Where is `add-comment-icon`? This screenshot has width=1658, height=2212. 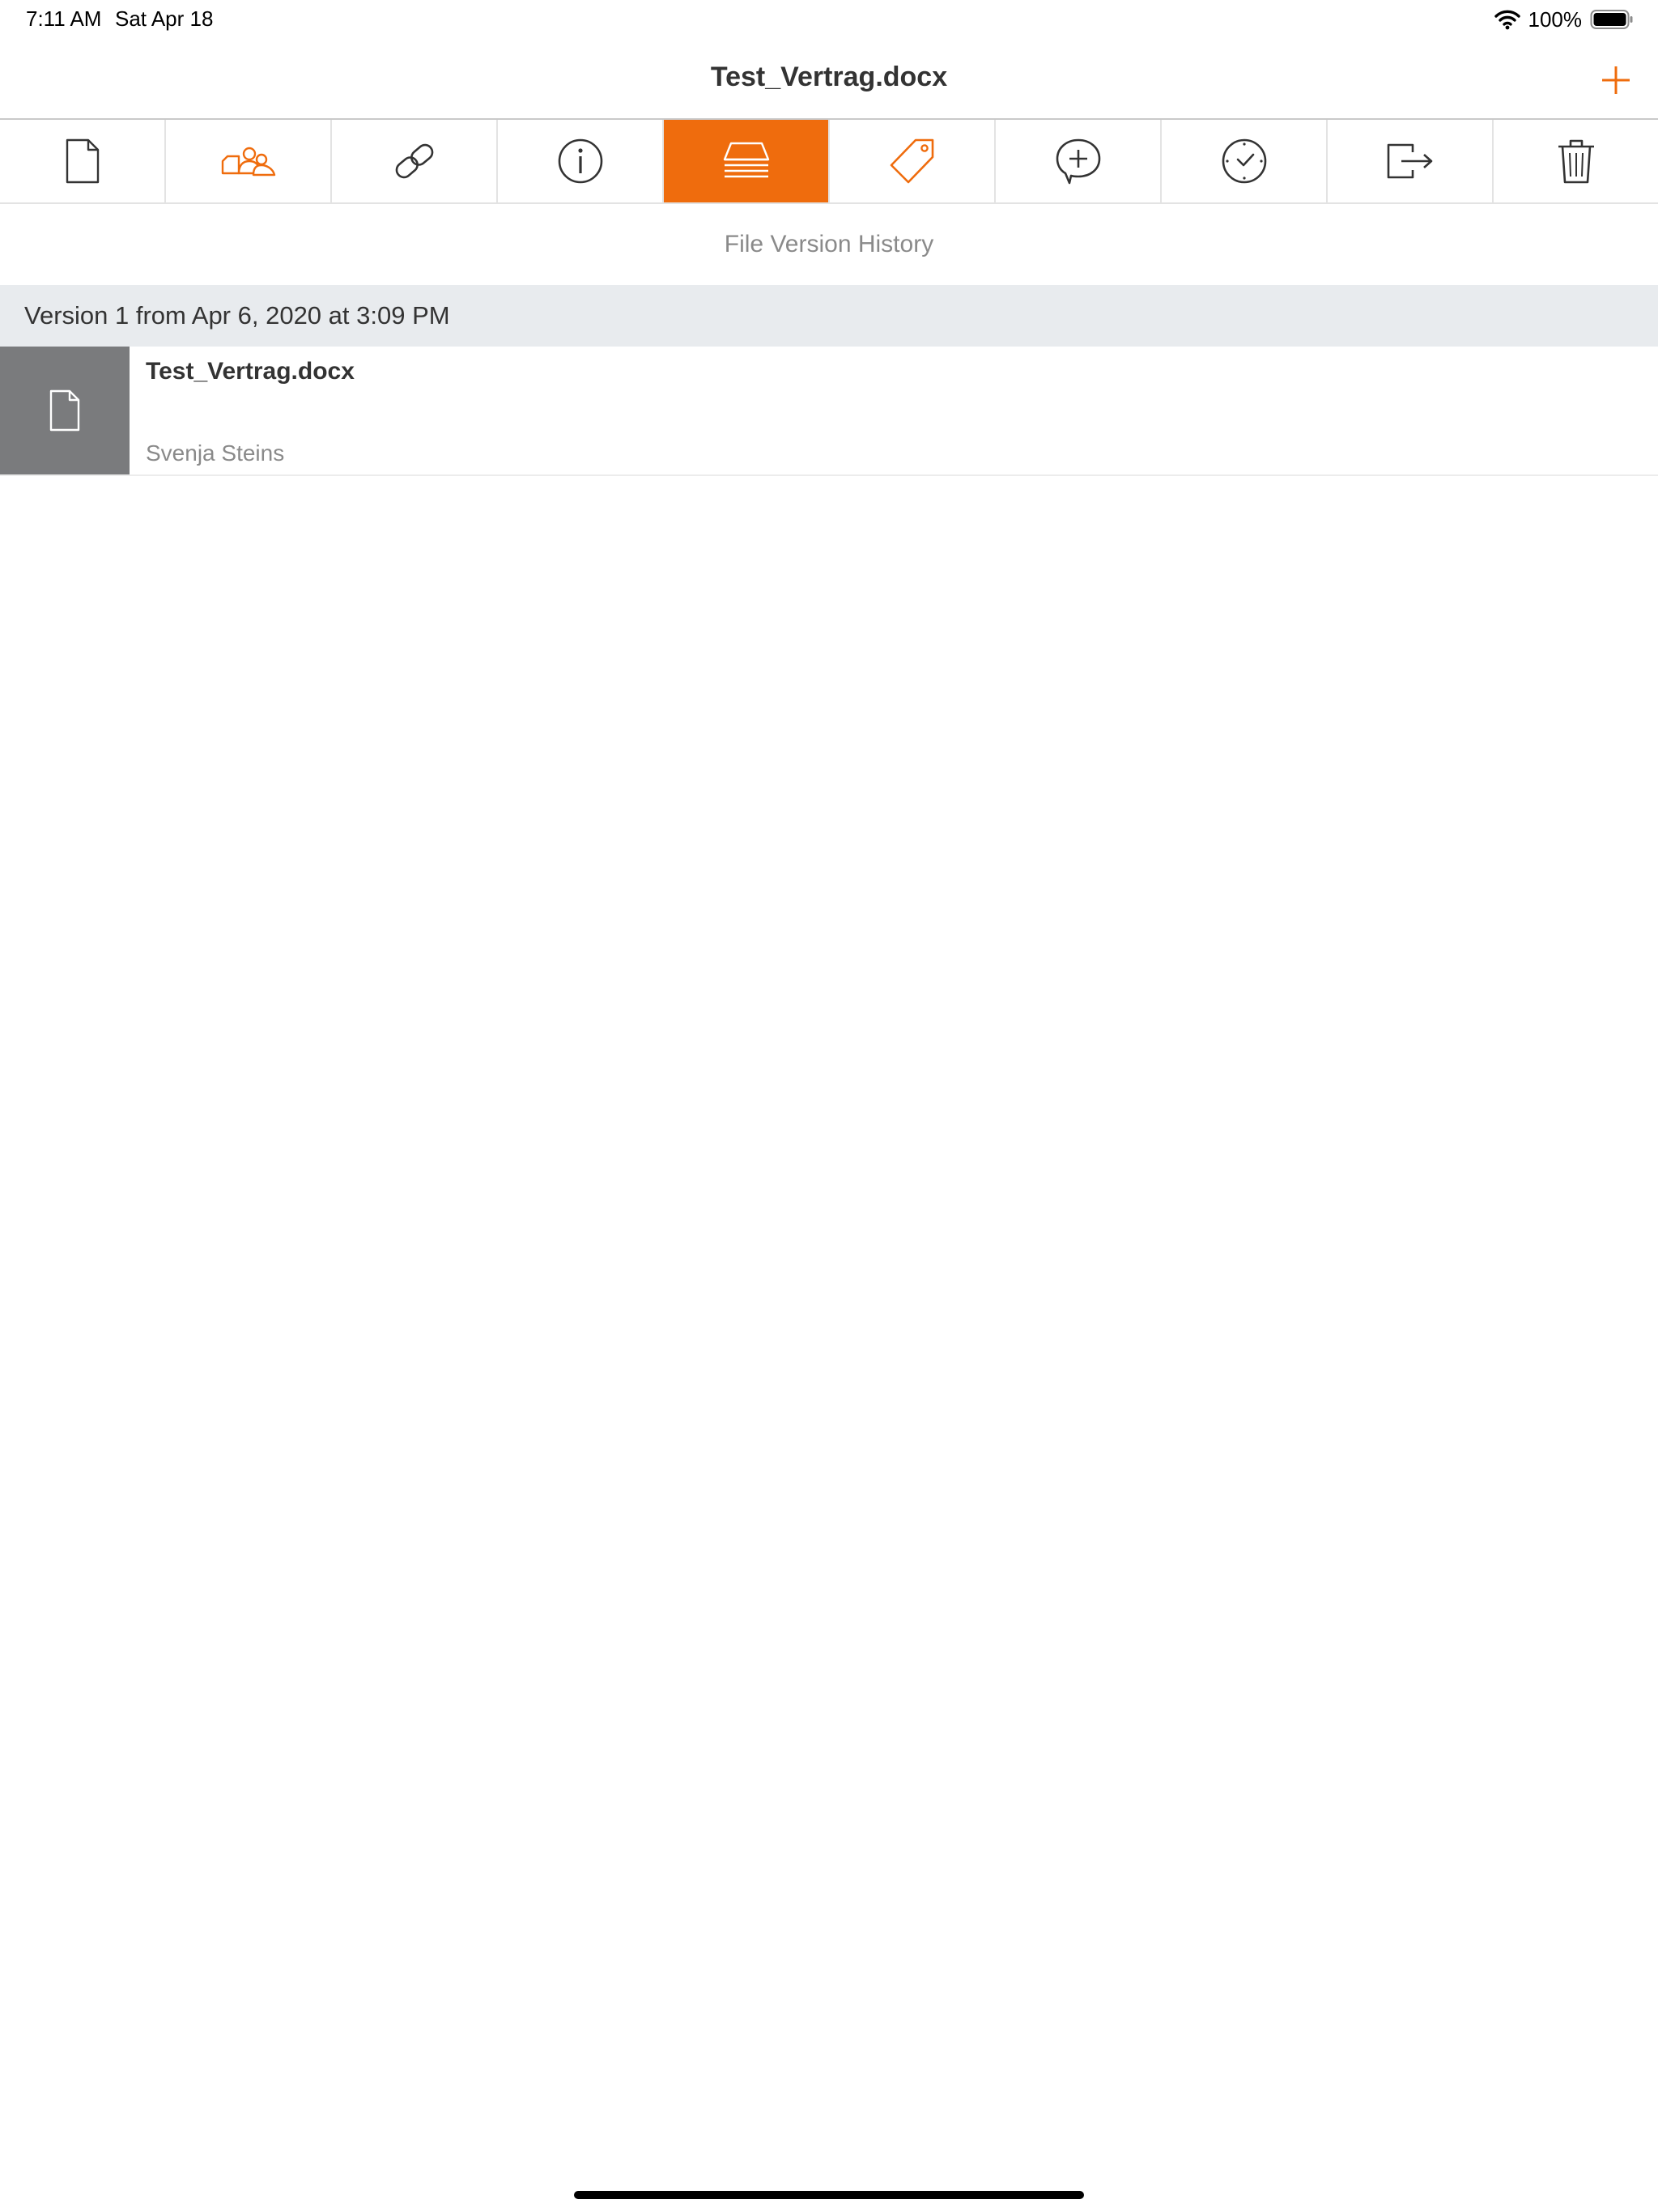
add-comment-icon is located at coordinates (1078, 162).